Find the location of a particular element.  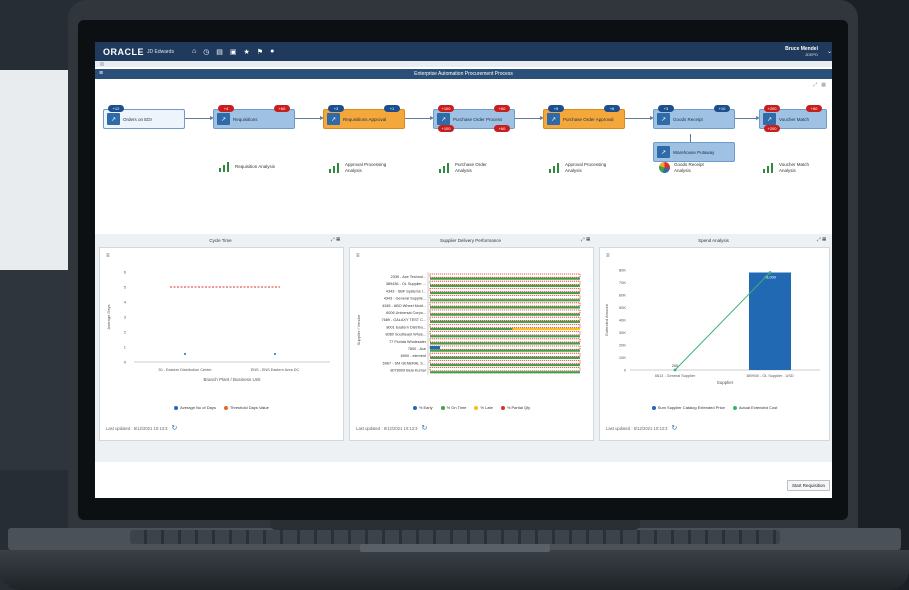

chart-legend: Average No of Days Threshold Days Value is located at coordinates (221, 407).